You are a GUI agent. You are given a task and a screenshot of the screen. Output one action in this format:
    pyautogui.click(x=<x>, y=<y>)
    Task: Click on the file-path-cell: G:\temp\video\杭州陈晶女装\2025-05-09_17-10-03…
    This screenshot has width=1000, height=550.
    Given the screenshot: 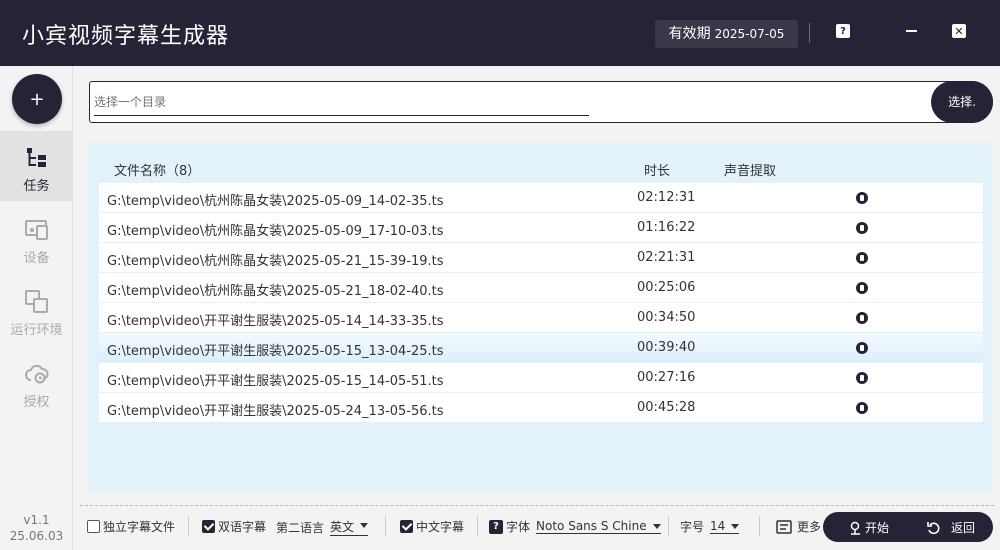 What is the action you would take?
    pyautogui.click(x=275, y=231)
    